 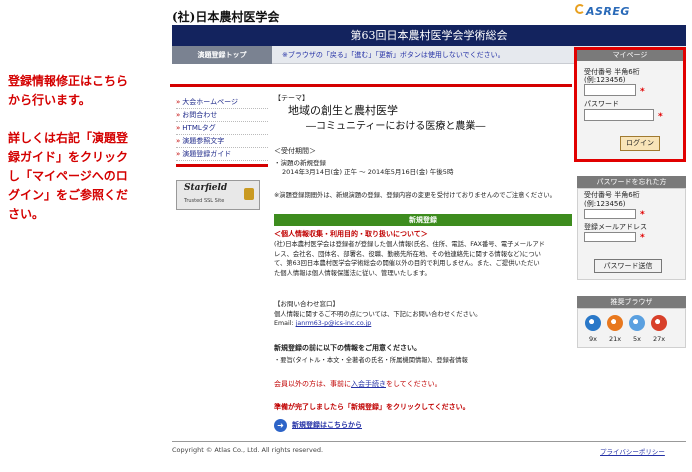 What do you see at coordinates (630, 55) in the screenshot?
I see `mypage-title: マイページ` at bounding box center [630, 55].